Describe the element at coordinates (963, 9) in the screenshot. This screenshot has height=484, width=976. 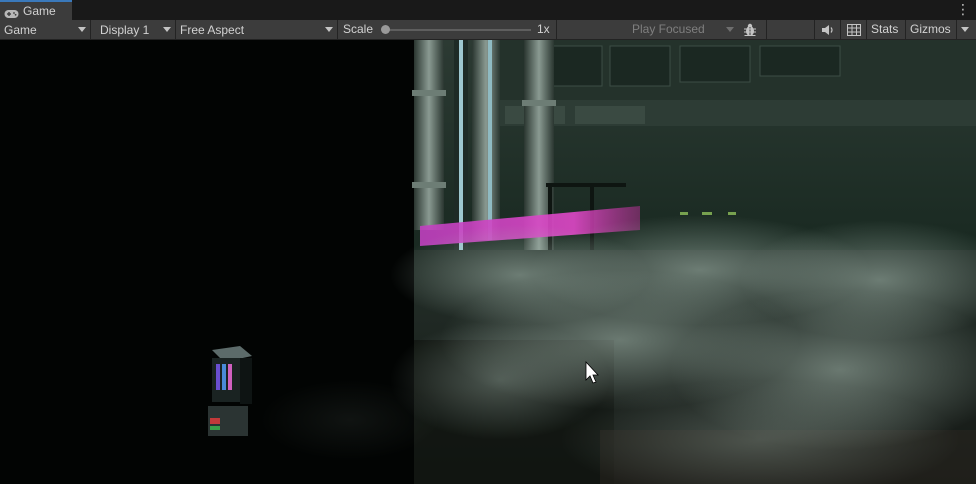
I see `more-options-icon: ⋮` at that location.